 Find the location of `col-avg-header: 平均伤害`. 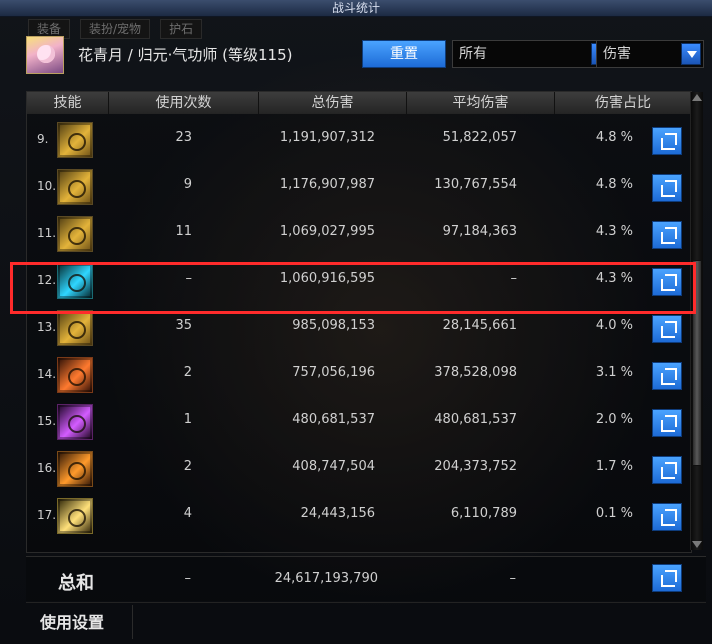

col-avg-header: 平均伤害 is located at coordinates (481, 103).